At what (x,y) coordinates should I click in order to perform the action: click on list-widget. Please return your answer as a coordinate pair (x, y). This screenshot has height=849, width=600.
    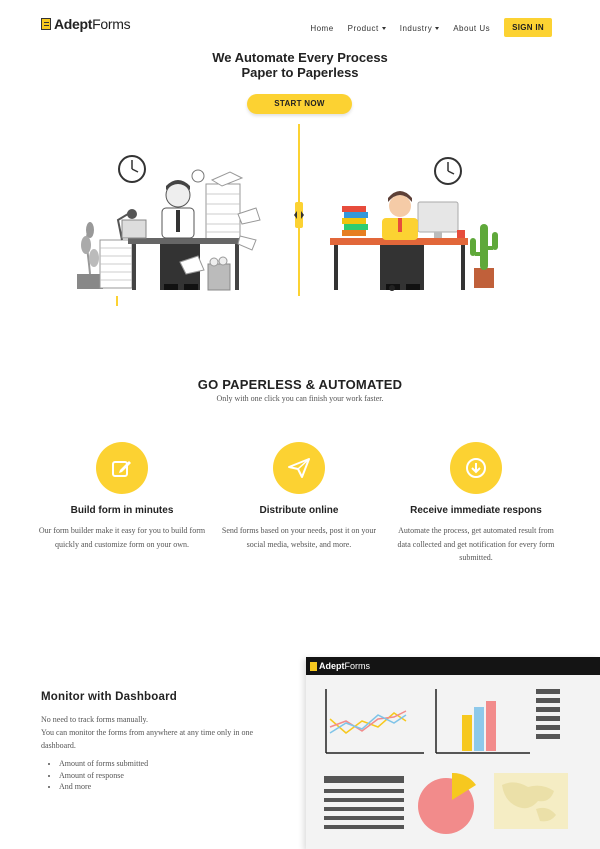
    Looking at the image, I should click on (548, 714).